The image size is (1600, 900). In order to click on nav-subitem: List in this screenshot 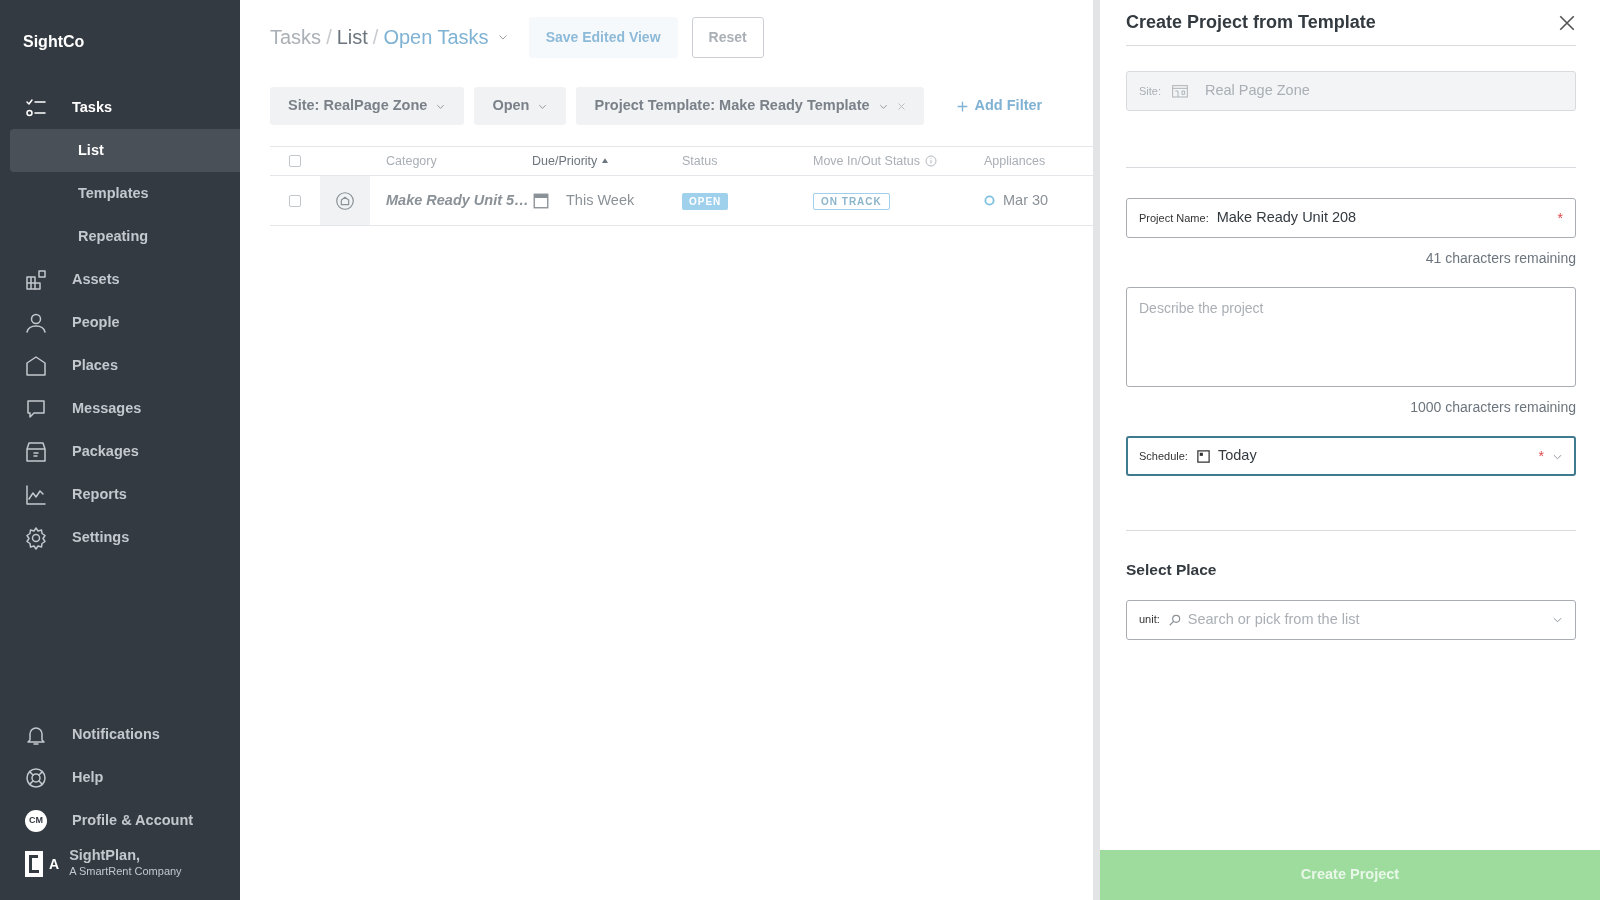, I will do `click(125, 150)`.